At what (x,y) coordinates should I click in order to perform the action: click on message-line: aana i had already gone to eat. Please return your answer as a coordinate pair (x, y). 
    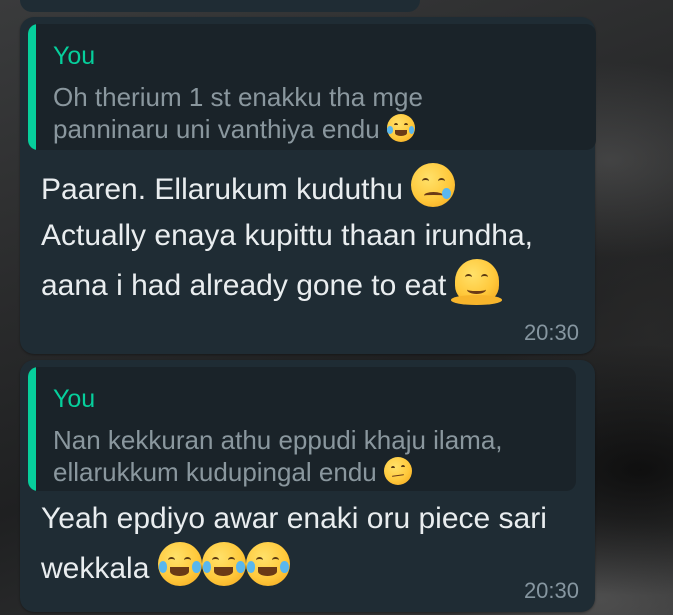
    Looking at the image, I should click on (244, 285).